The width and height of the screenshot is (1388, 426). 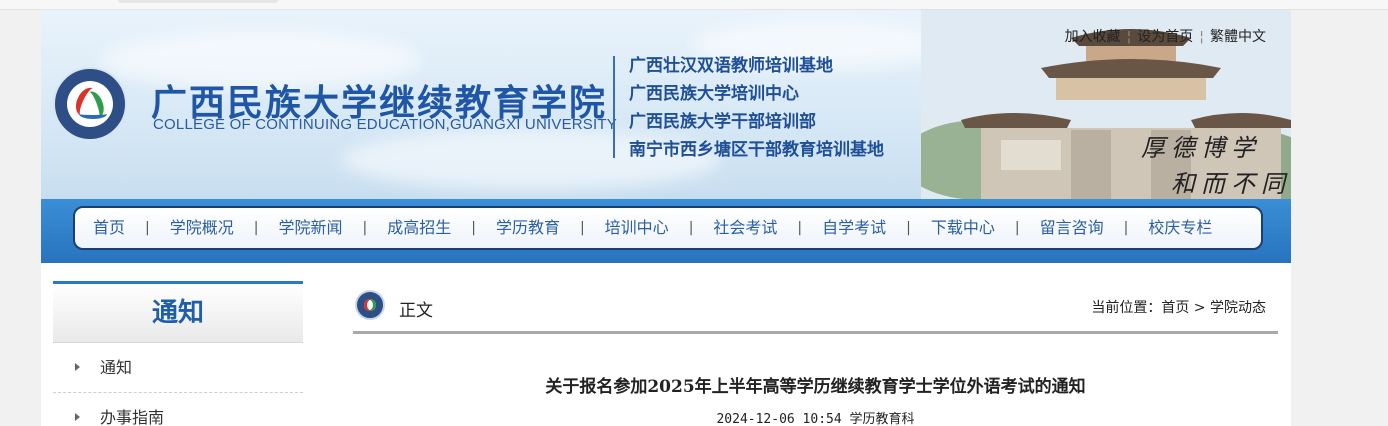 What do you see at coordinates (815, 309) in the screenshot?
I see `content-header: 正文 当前位置：首页 > 学院动态` at bounding box center [815, 309].